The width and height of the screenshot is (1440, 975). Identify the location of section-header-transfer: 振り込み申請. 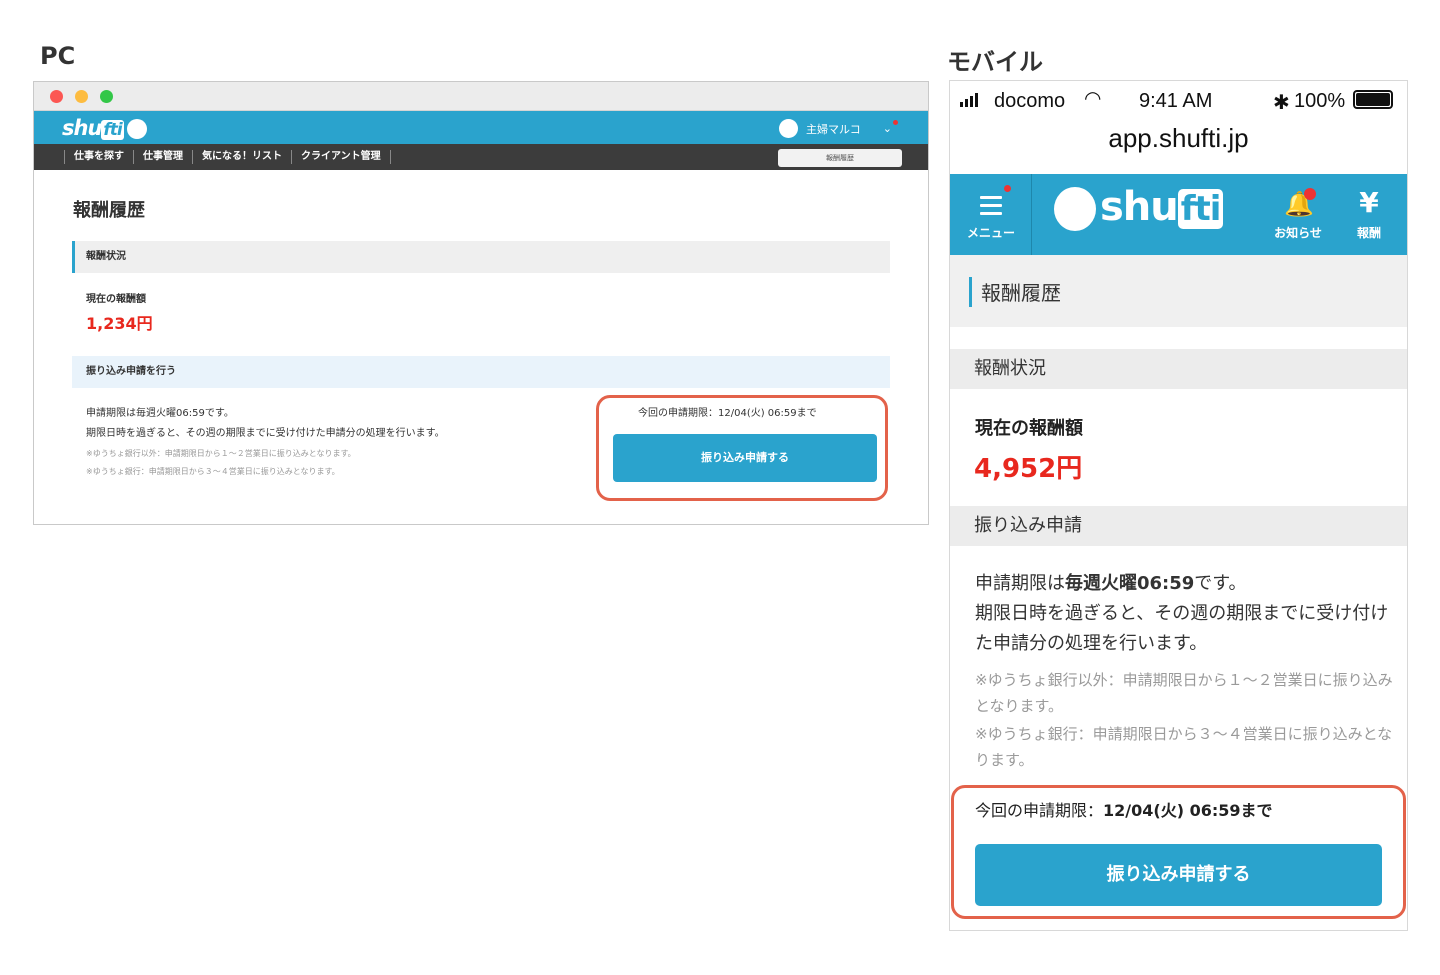
(1178, 526).